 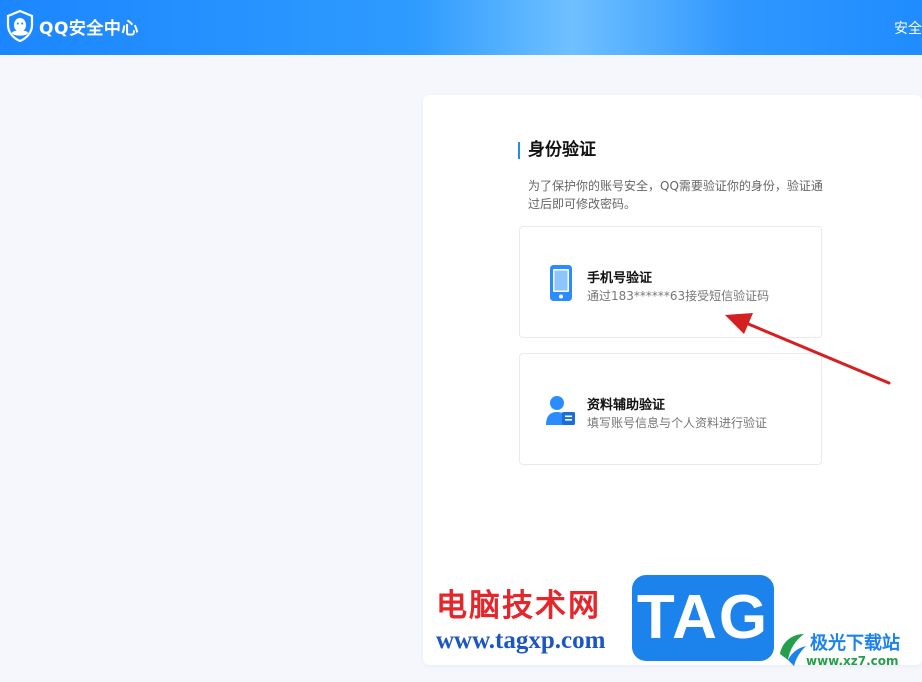 What do you see at coordinates (670, 282) in the screenshot?
I see `phone-verification-option: 手机号验证 通过183******63接受短信验证码` at bounding box center [670, 282].